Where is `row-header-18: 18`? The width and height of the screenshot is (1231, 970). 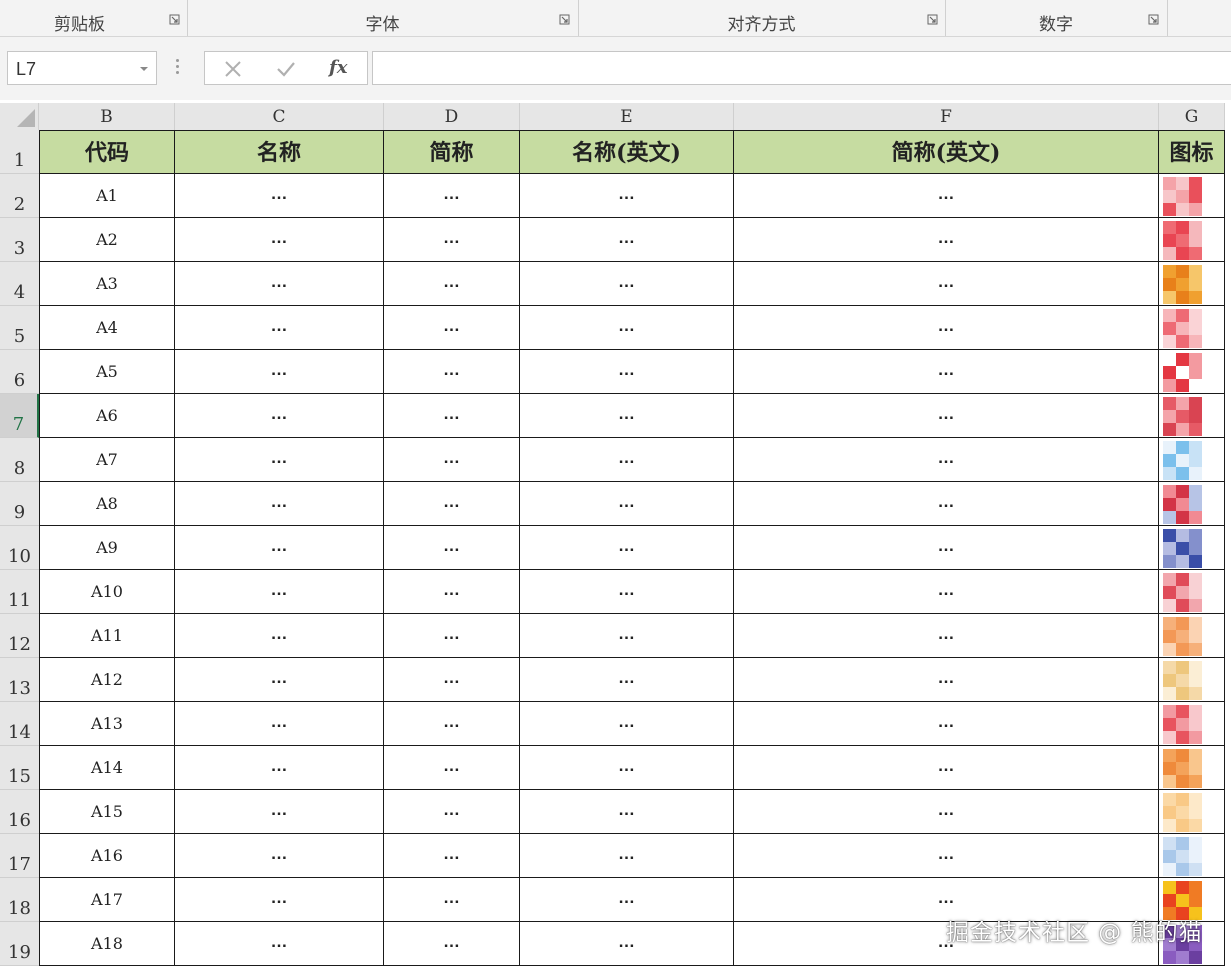 row-header-18: 18 is located at coordinates (19, 900).